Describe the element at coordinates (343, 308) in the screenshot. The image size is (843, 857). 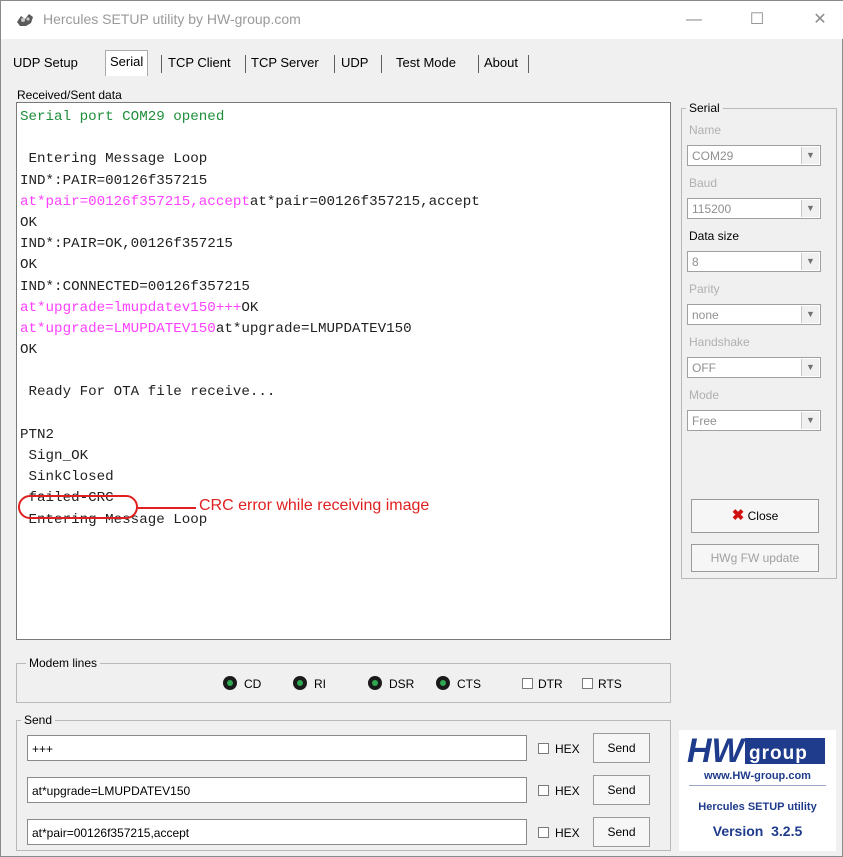
I see `log-line: at*upgrade=lmupdatev150+++OK` at that location.